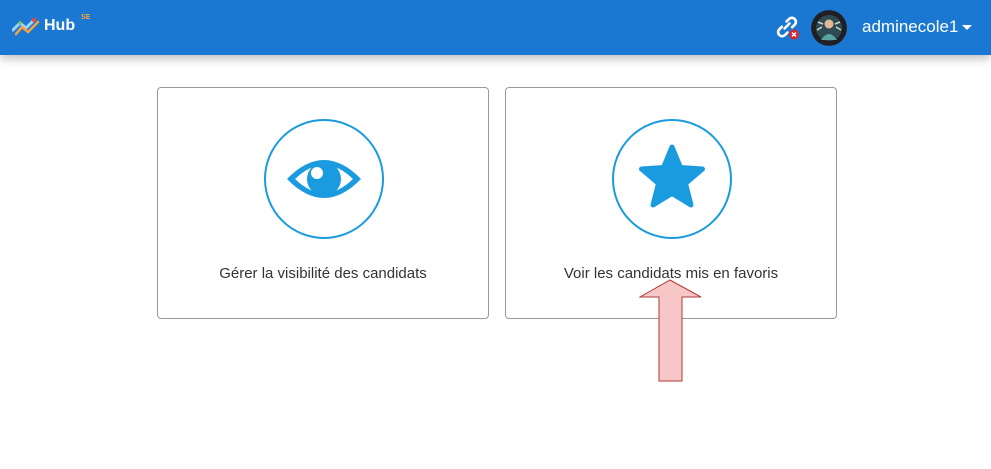 The height and width of the screenshot is (469, 991). I want to click on card-label: Gérer la visibilité des candidats, so click(323, 273).